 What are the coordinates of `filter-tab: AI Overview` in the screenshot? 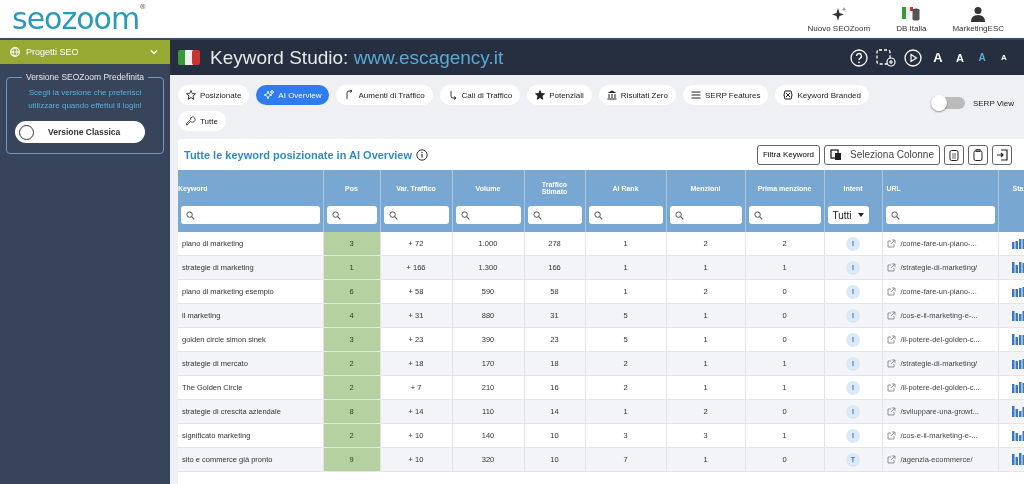 It's located at (293, 95).